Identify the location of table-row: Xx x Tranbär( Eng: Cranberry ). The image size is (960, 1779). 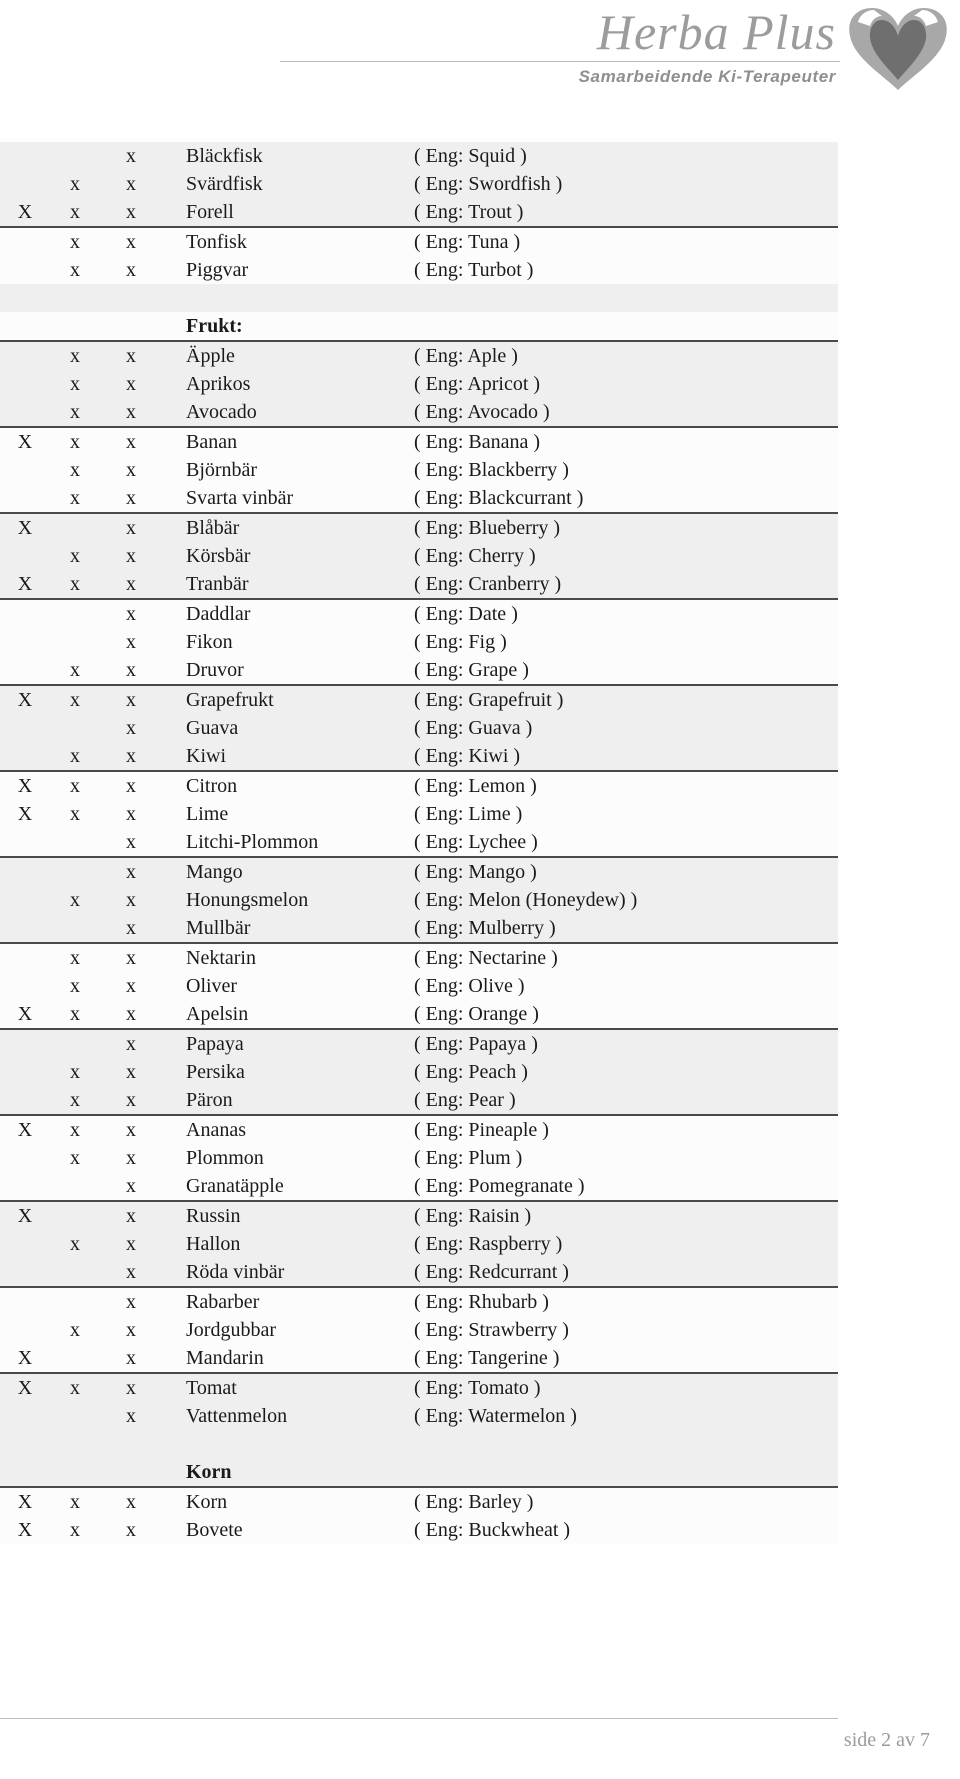
(419, 585).